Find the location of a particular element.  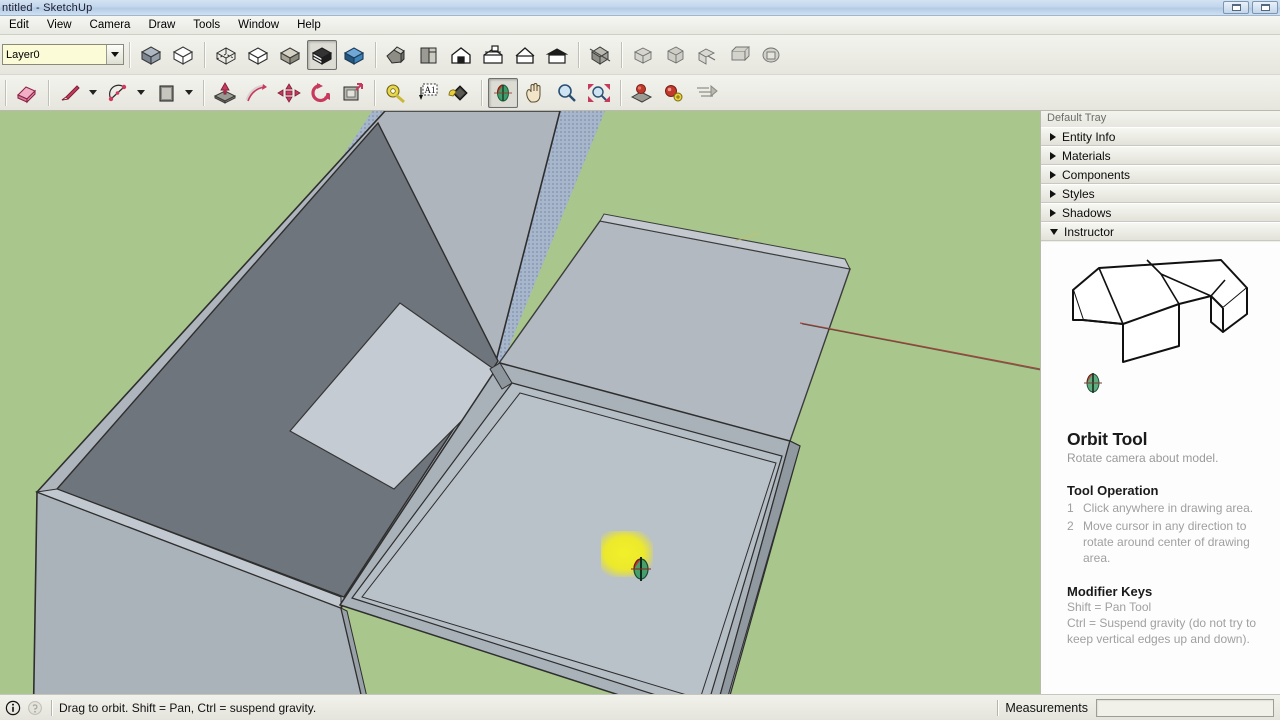

instructor-title: Orbit Tool is located at coordinates (1107, 439).